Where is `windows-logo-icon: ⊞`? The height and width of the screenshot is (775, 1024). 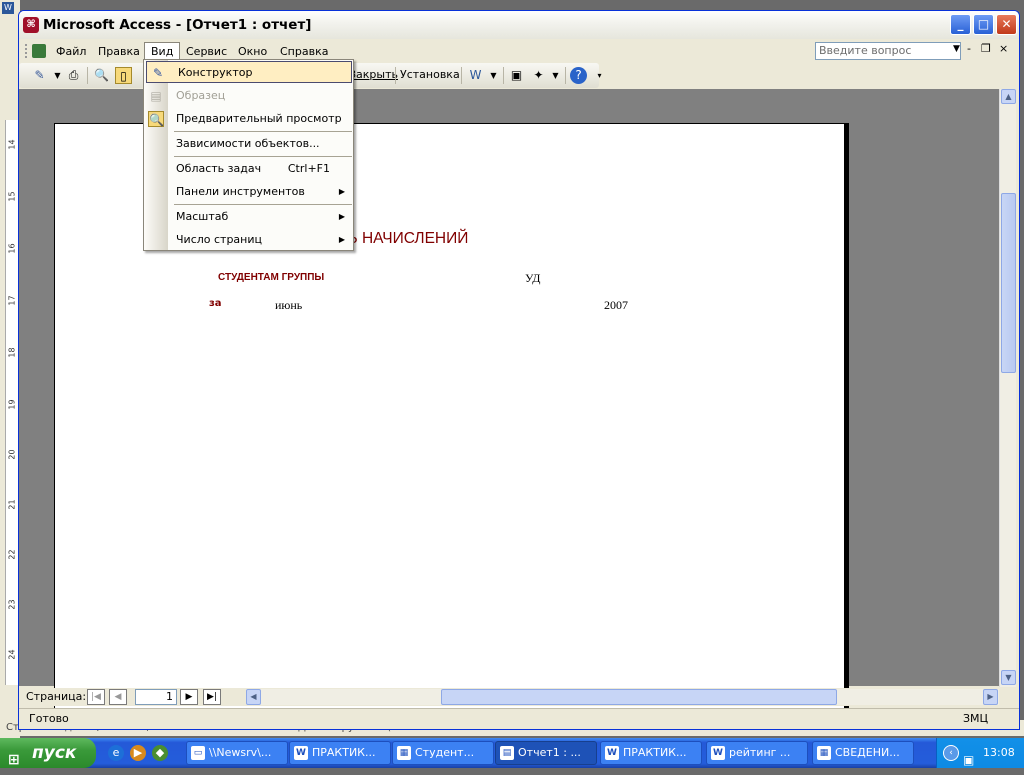 windows-logo-icon: ⊞ is located at coordinates (14, 760).